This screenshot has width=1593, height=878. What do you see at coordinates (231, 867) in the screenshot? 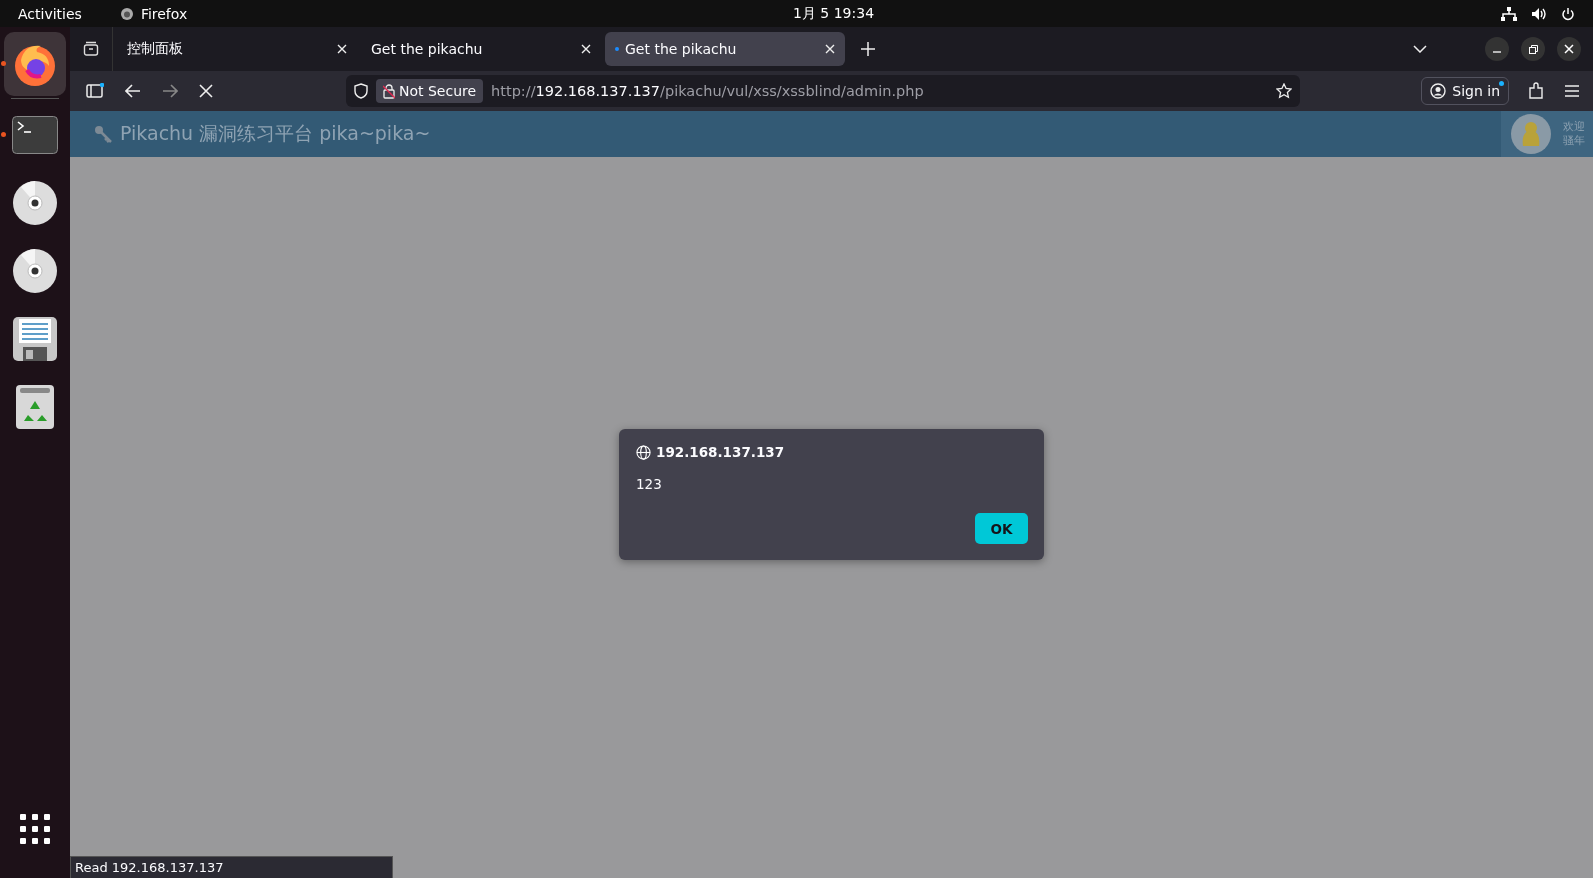
I see `status-bar: Read 192.168.137.137` at bounding box center [231, 867].